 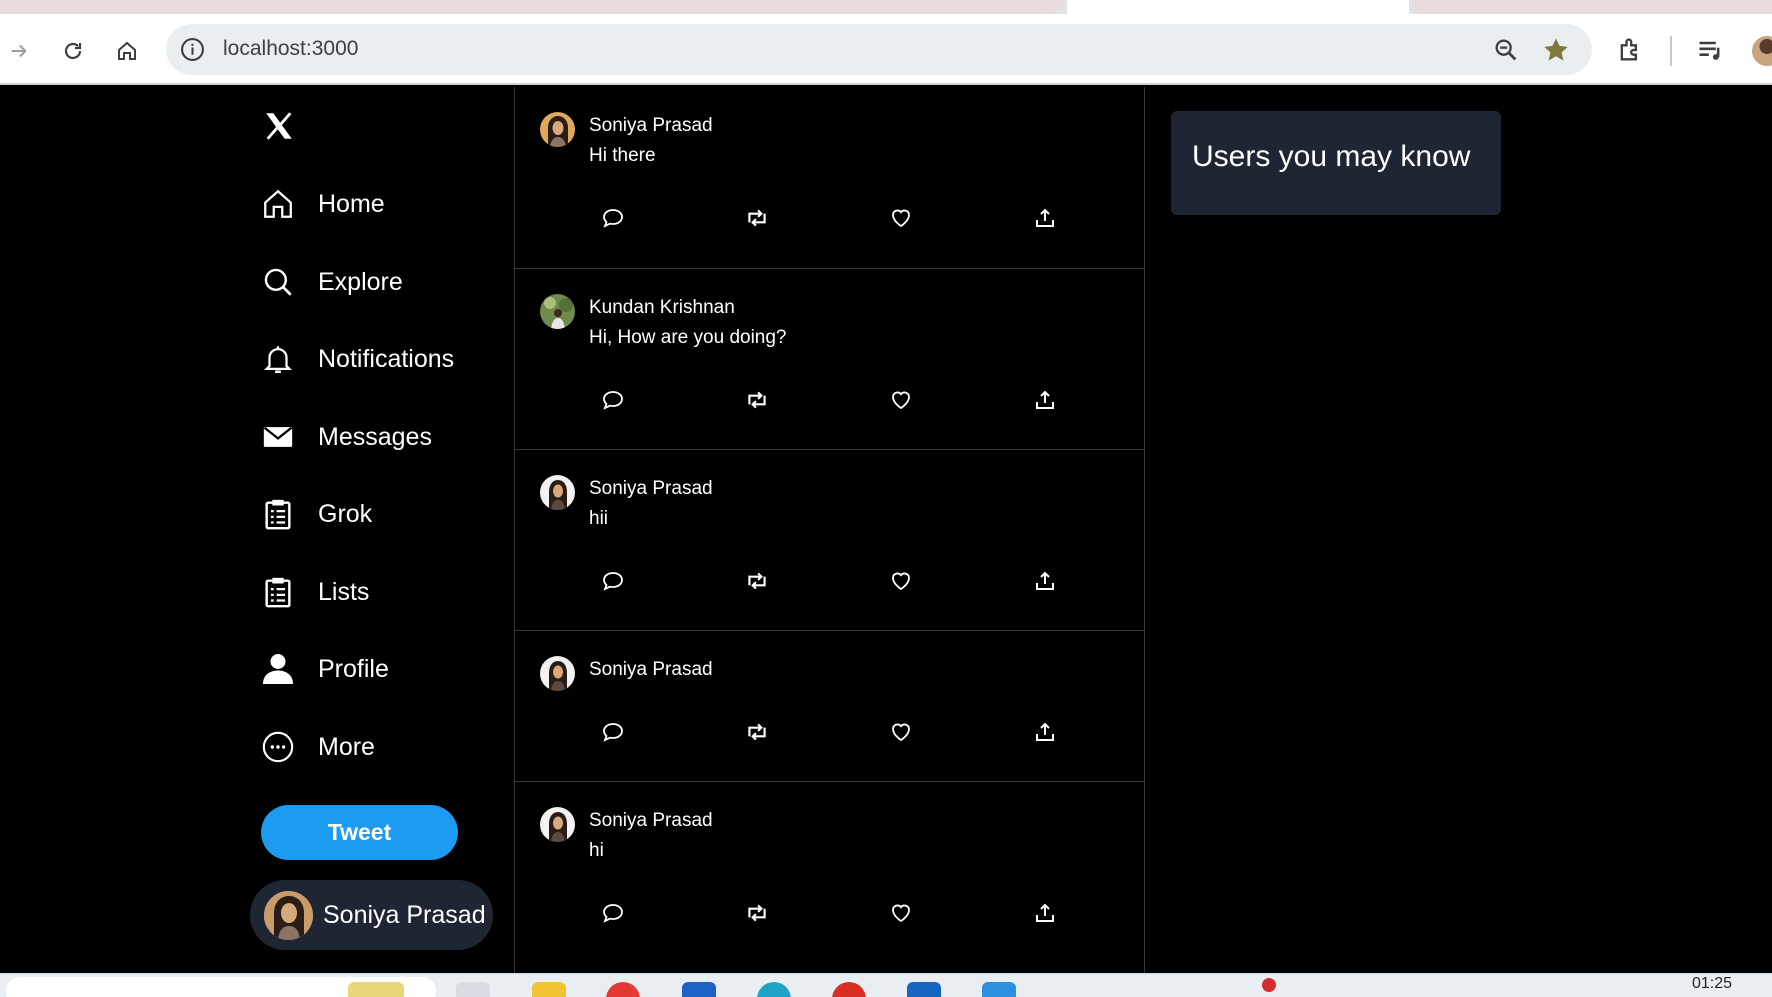 I want to click on sidebar-item-label: Lists, so click(x=344, y=591).